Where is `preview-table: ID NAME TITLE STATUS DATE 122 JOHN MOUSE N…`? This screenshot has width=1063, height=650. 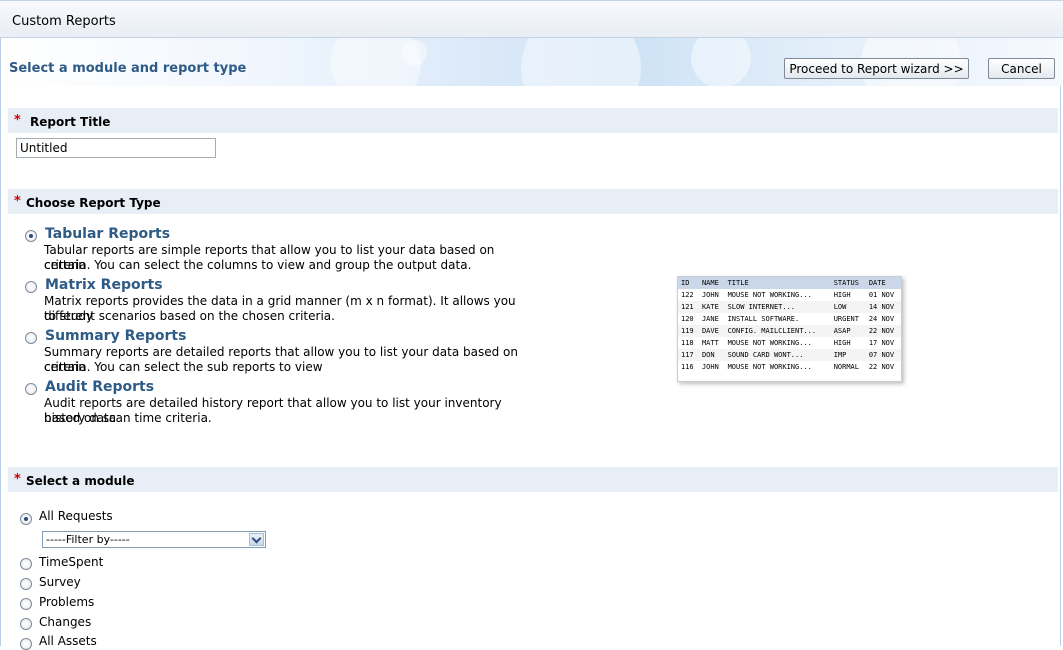 preview-table: ID NAME TITLE STATUS DATE 122 JOHN MOUSE N… is located at coordinates (789, 325).